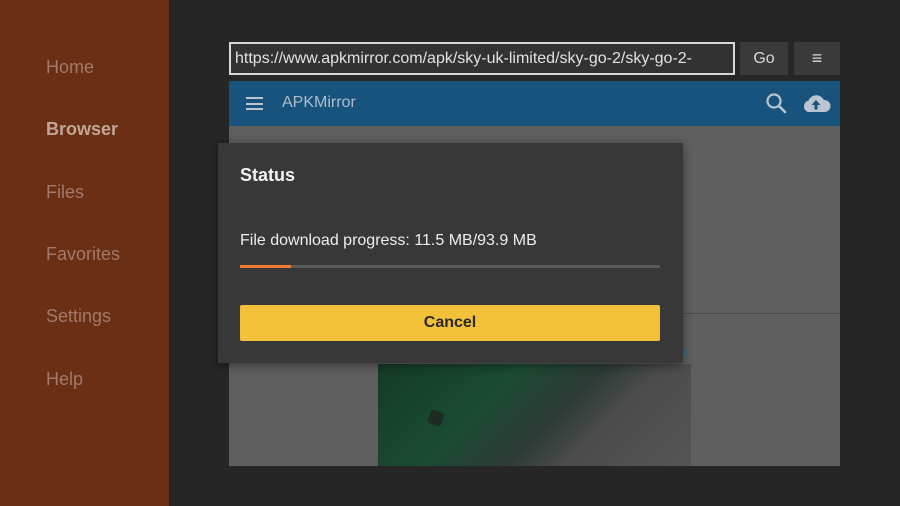  What do you see at coordinates (70, 67) in the screenshot?
I see `sidebar-item-home: Home` at bounding box center [70, 67].